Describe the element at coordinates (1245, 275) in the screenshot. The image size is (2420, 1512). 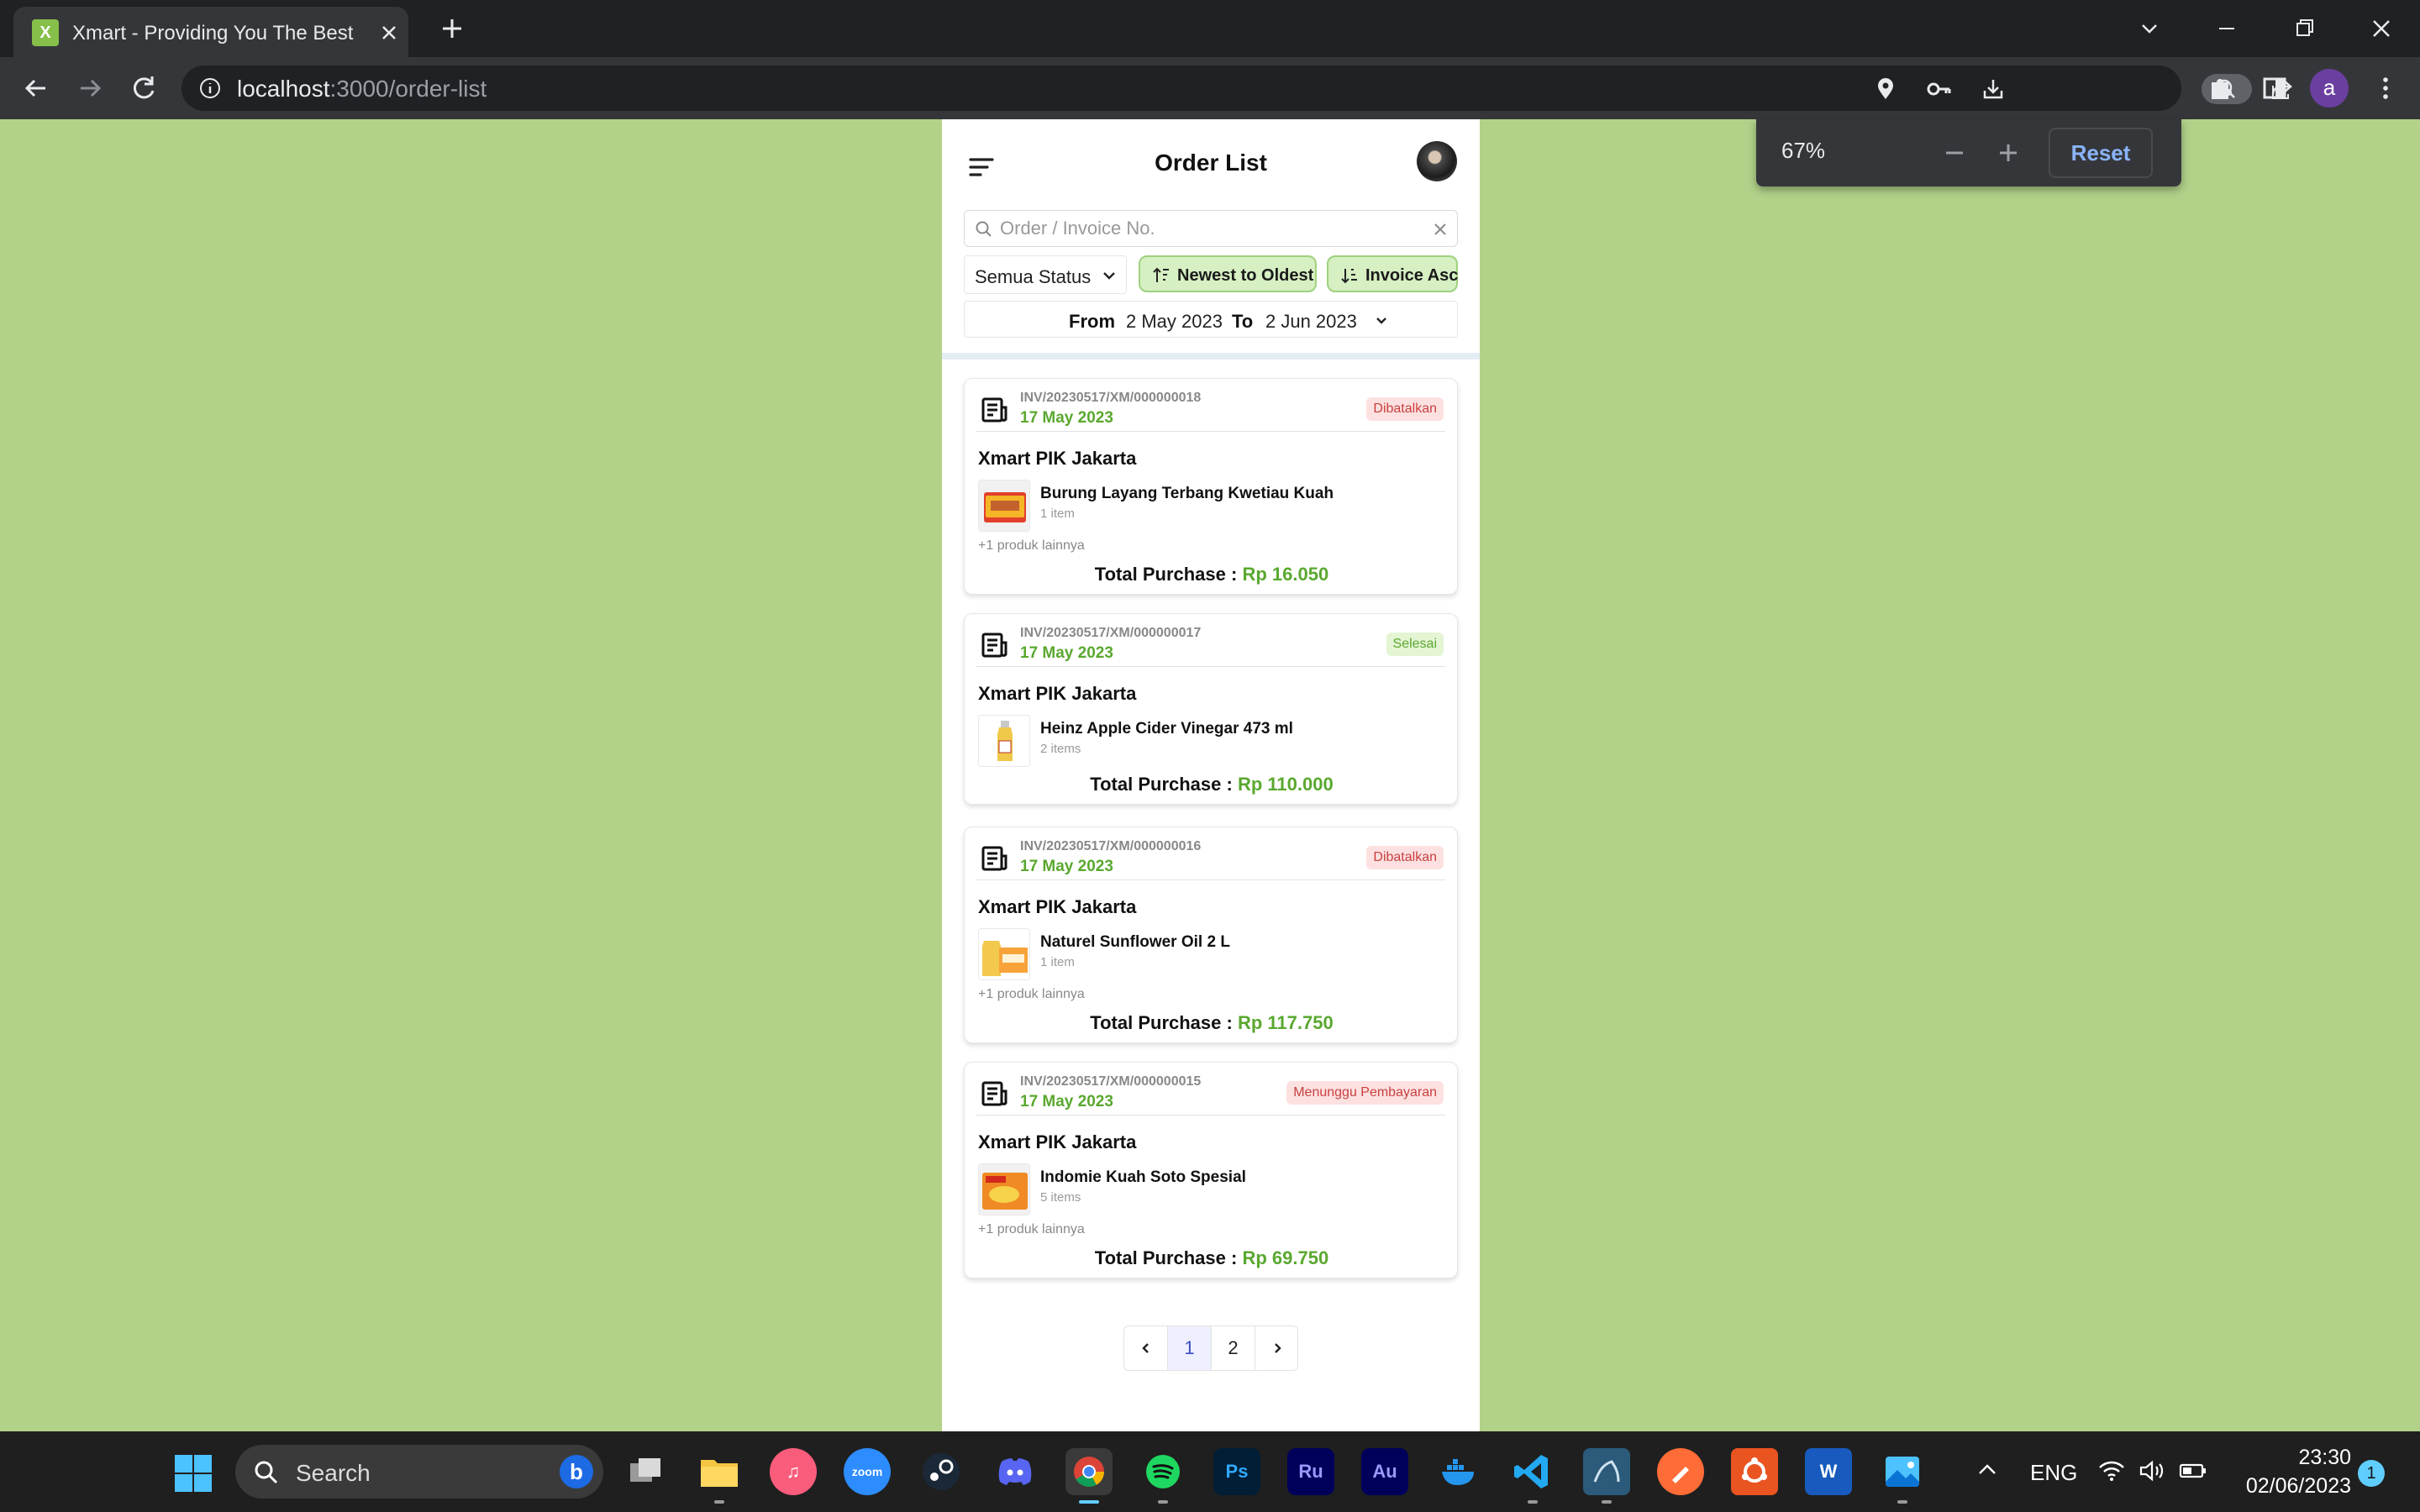
I see `sort-date-label: Newest to Oldest` at that location.